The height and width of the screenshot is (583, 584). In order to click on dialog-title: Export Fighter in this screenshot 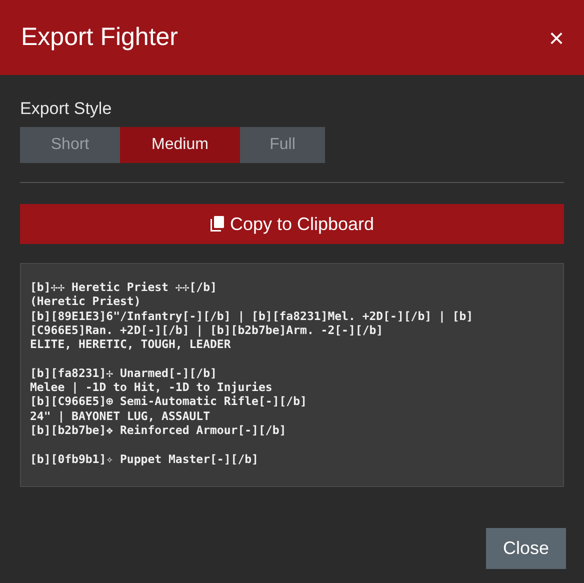, I will do `click(99, 37)`.